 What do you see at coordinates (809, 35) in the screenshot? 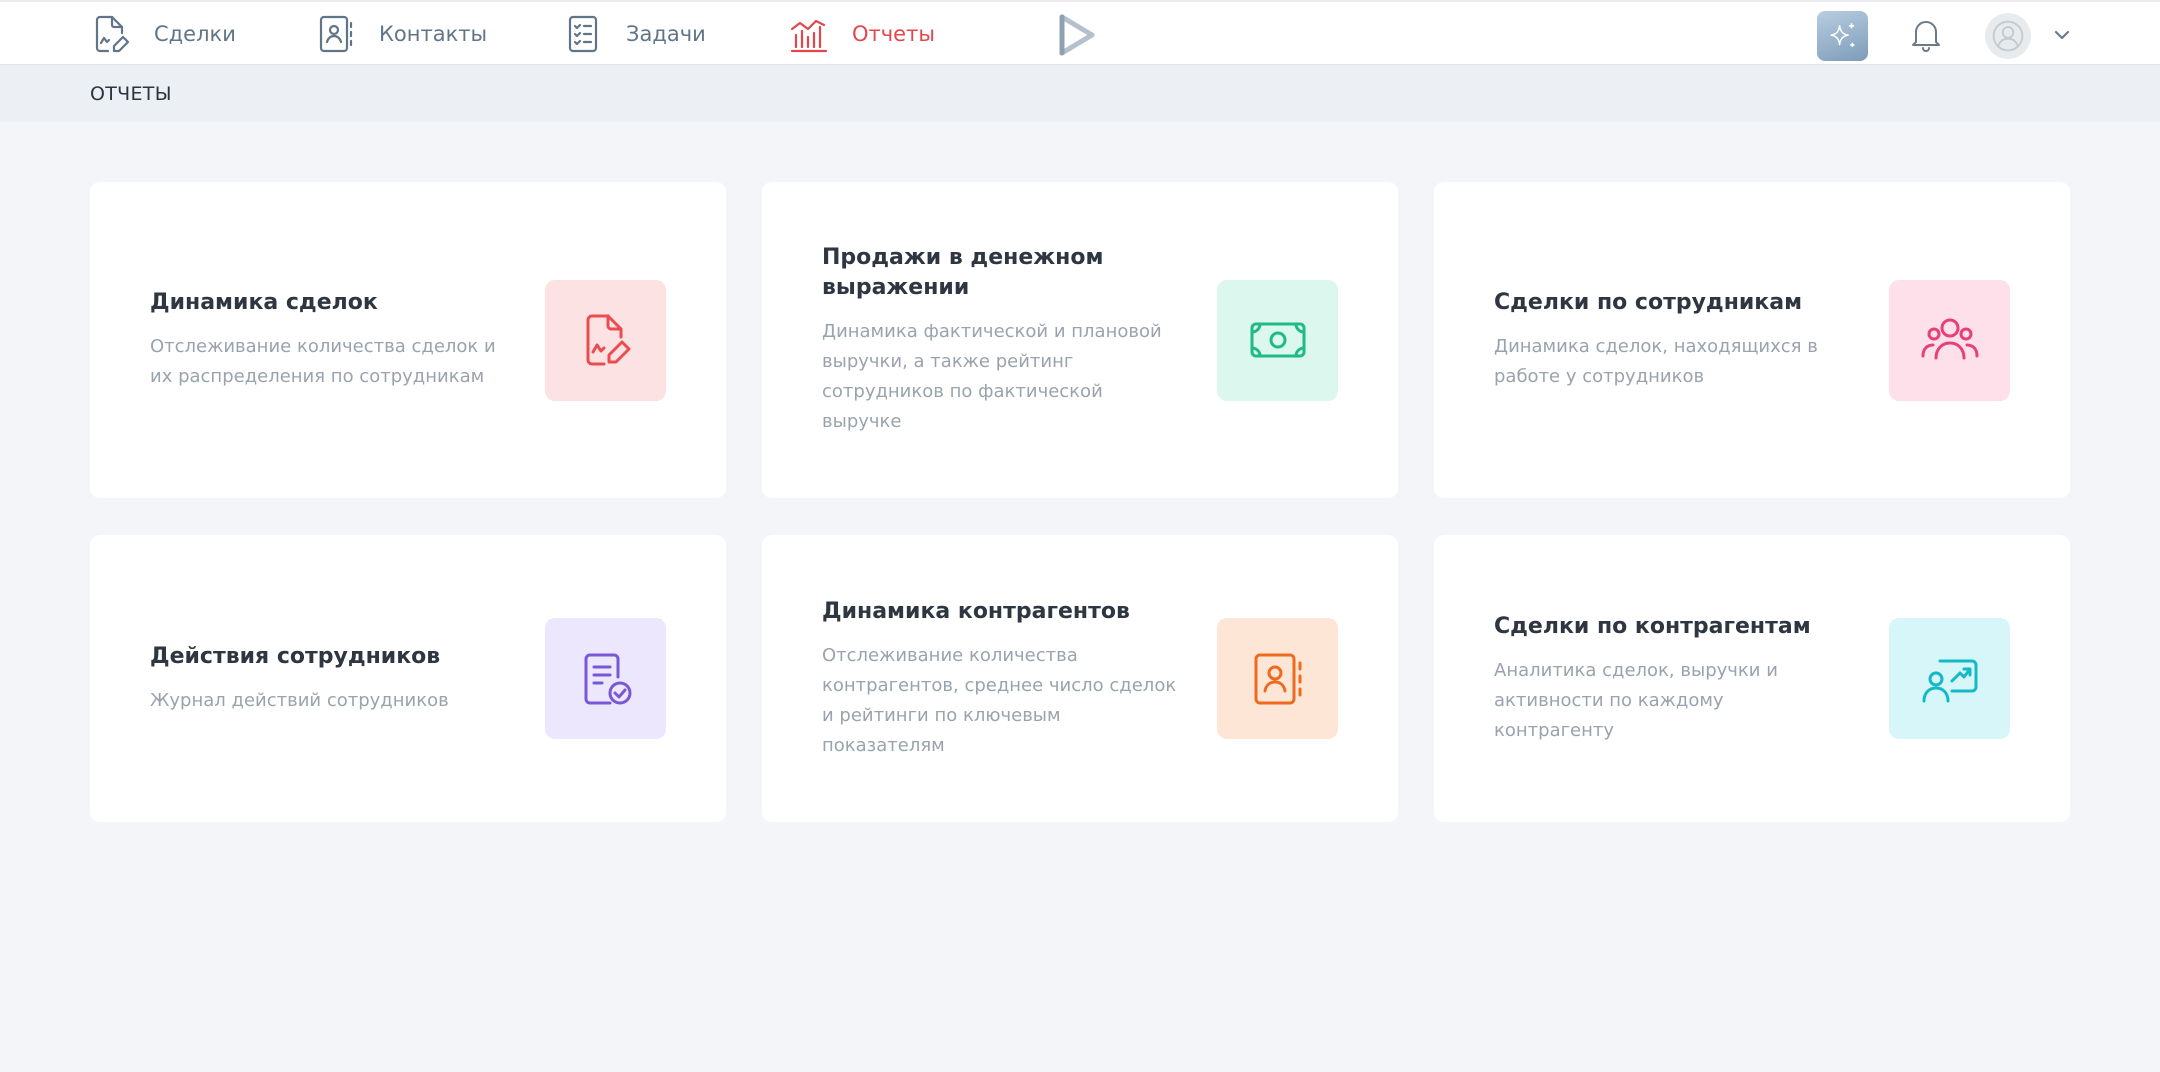
I see `chart-icon` at bounding box center [809, 35].